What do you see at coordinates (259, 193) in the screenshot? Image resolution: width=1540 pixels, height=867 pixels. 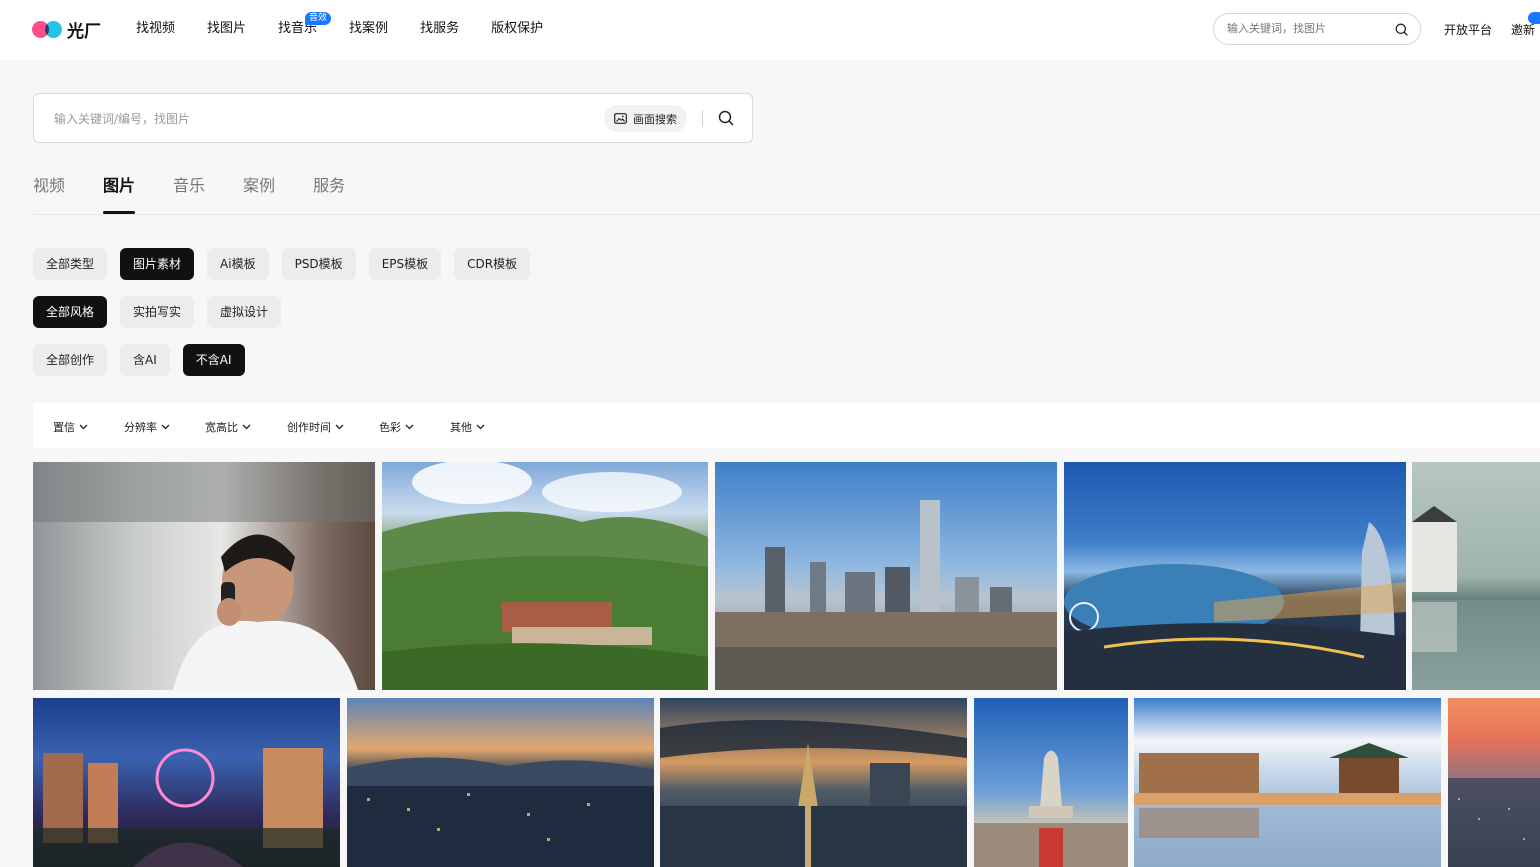 I see `tab-cases: 案例` at bounding box center [259, 193].